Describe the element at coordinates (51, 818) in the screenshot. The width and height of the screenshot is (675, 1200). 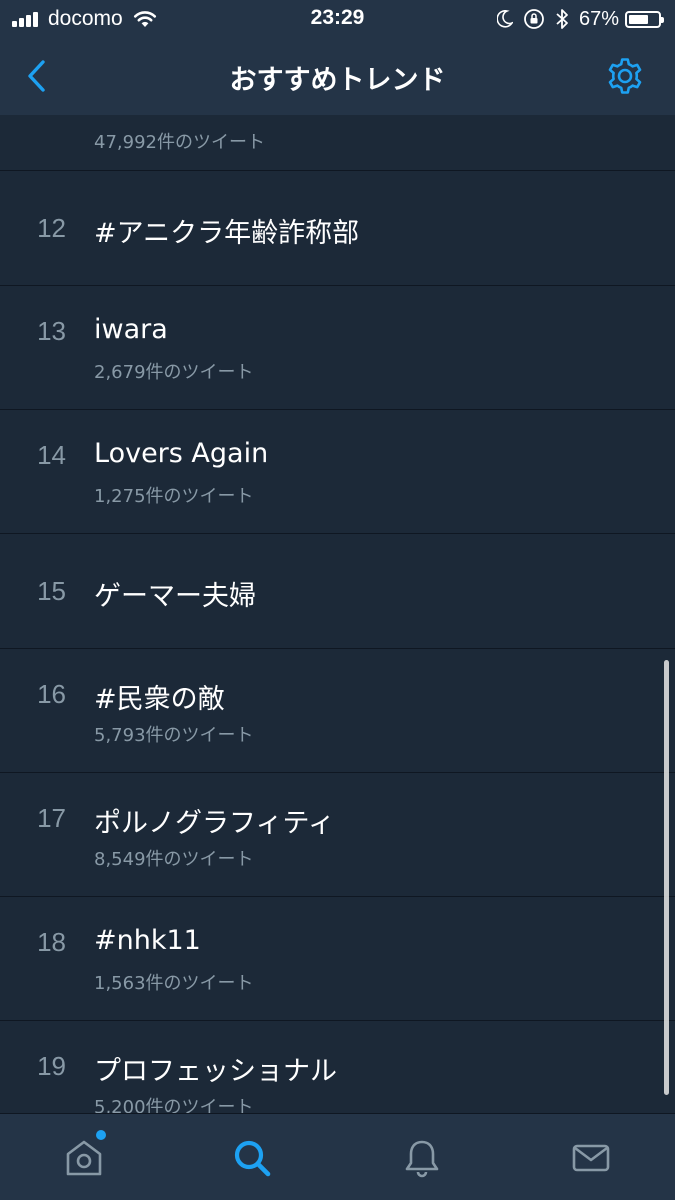
I see `trend-rank: 17` at that location.